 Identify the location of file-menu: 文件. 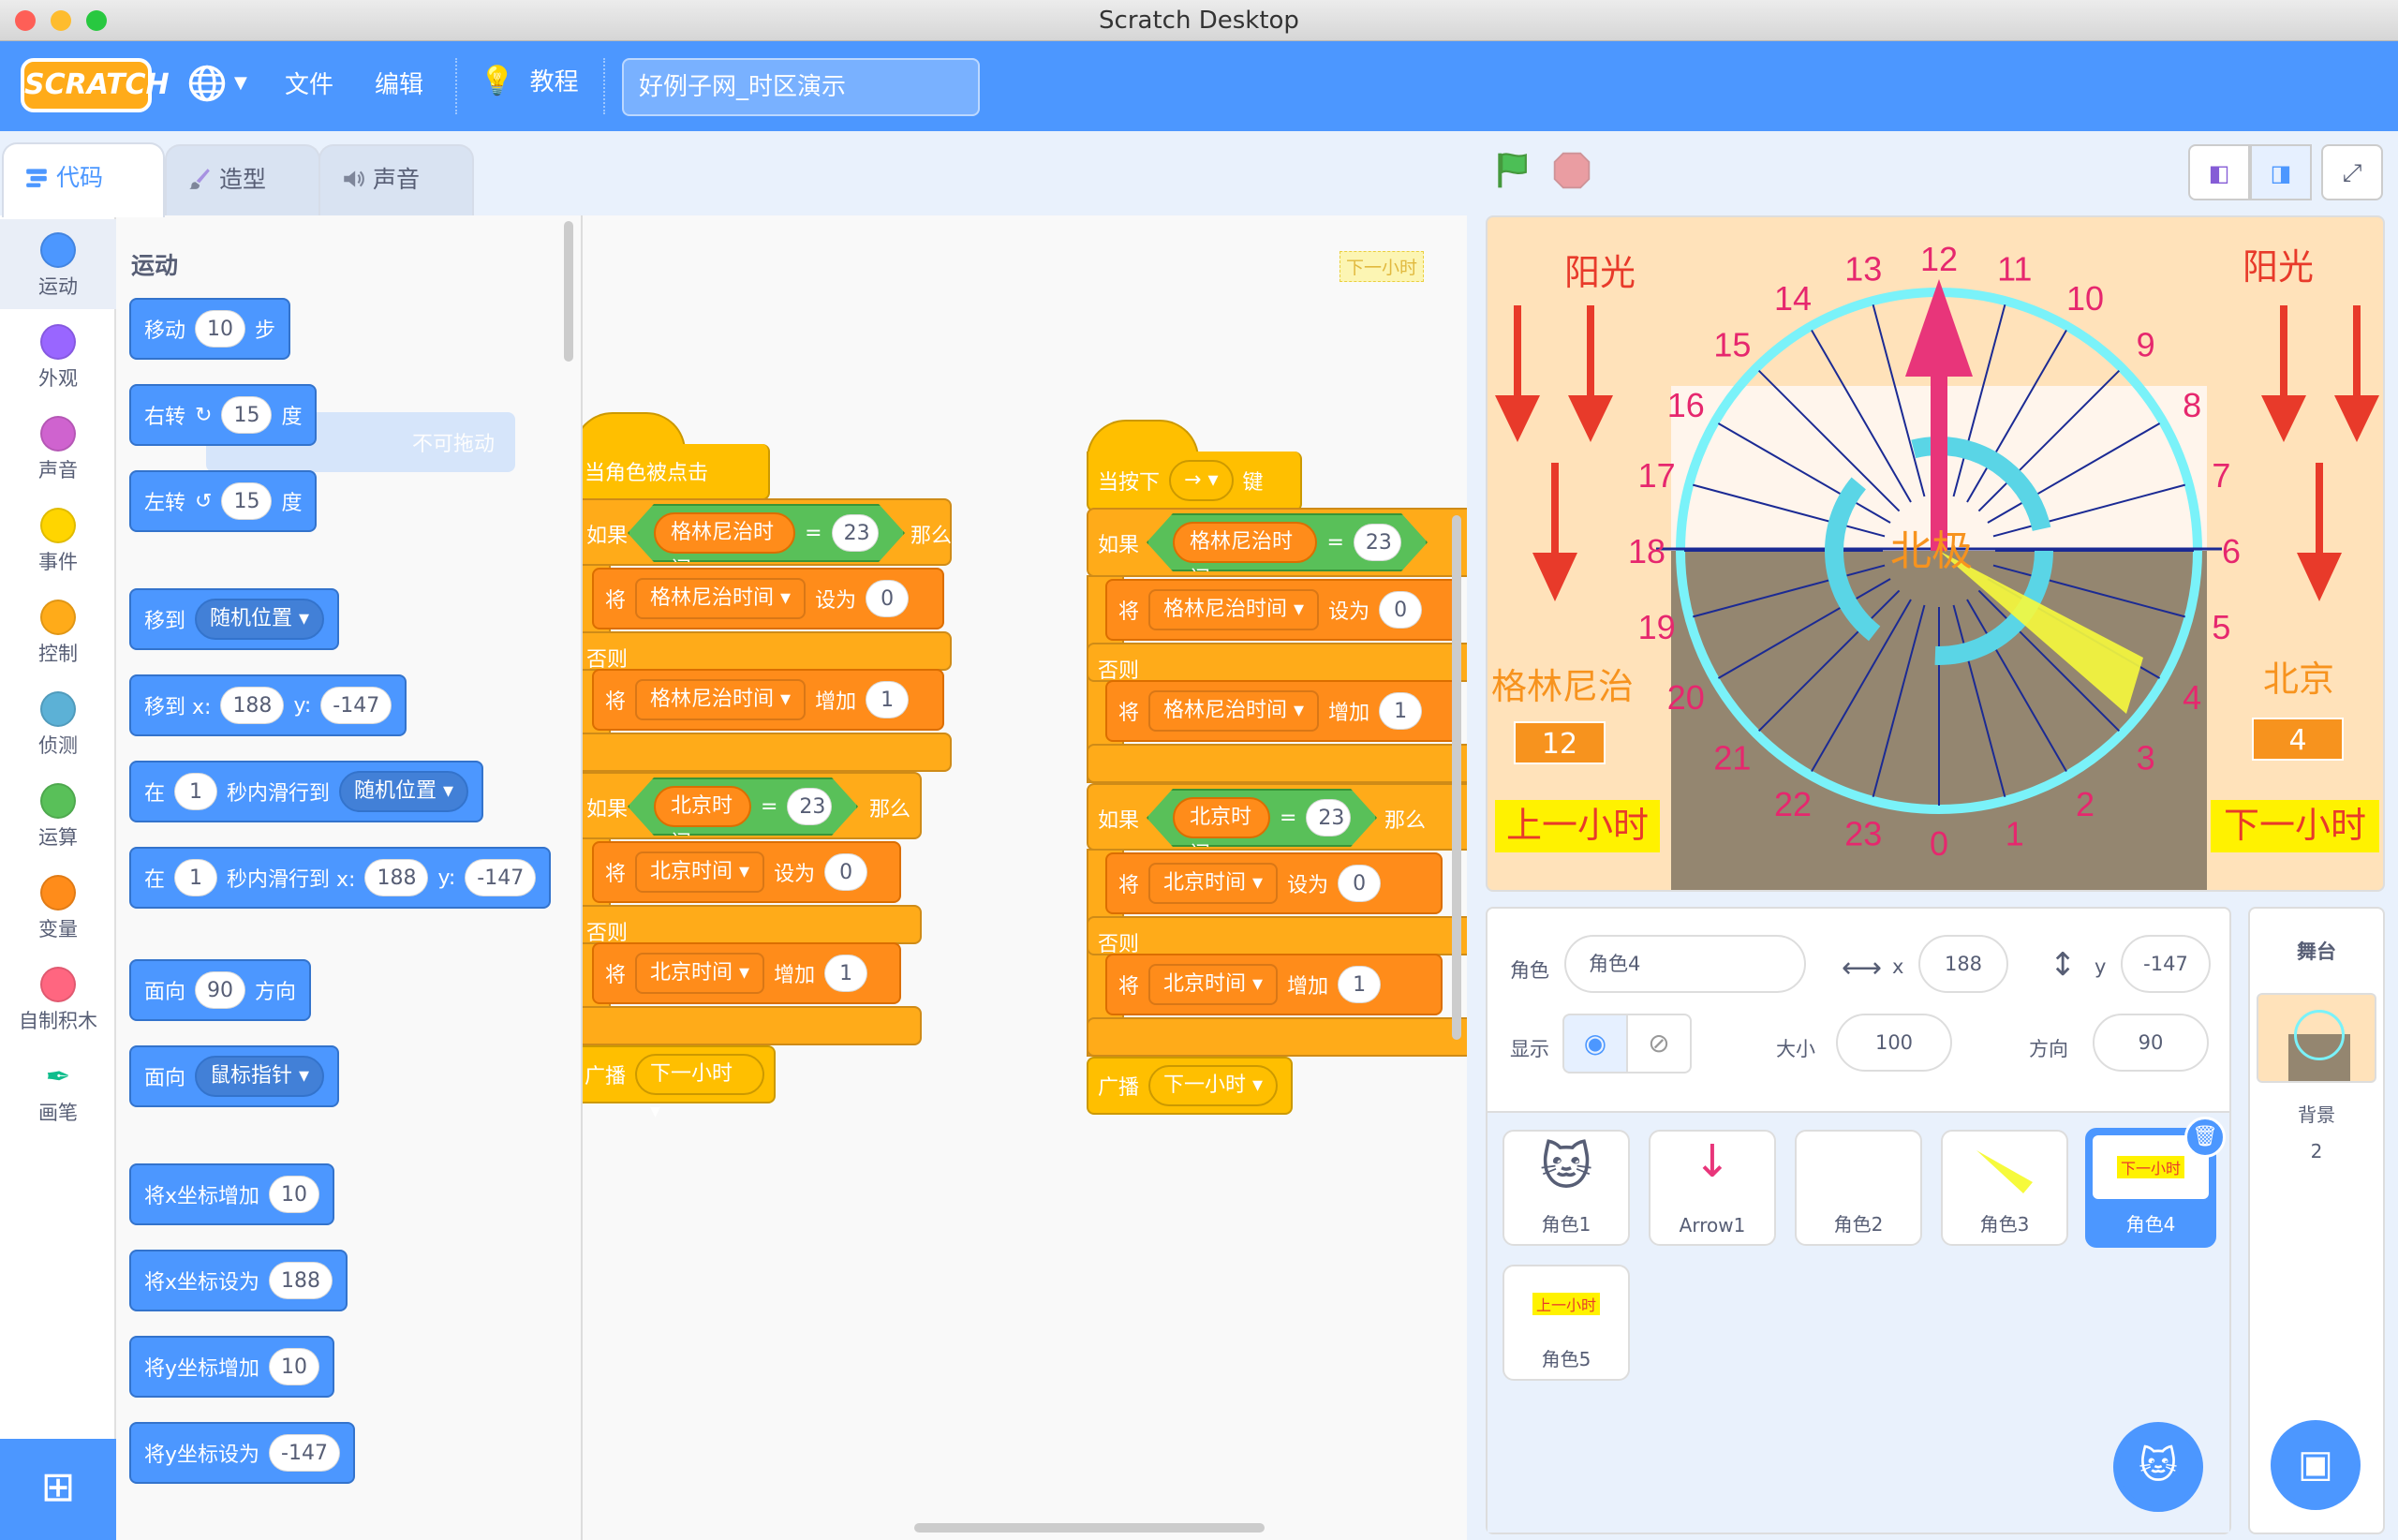
(309, 85).